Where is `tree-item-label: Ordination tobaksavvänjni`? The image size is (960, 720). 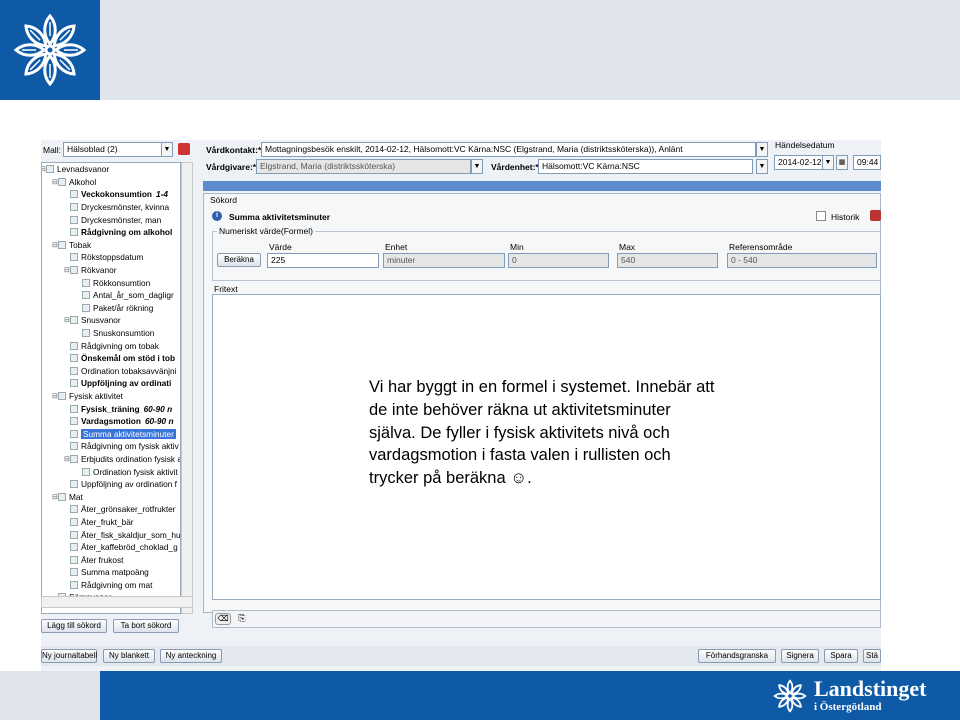
tree-item-label: Ordination tobaksavvänjni is located at coordinates (129, 370).